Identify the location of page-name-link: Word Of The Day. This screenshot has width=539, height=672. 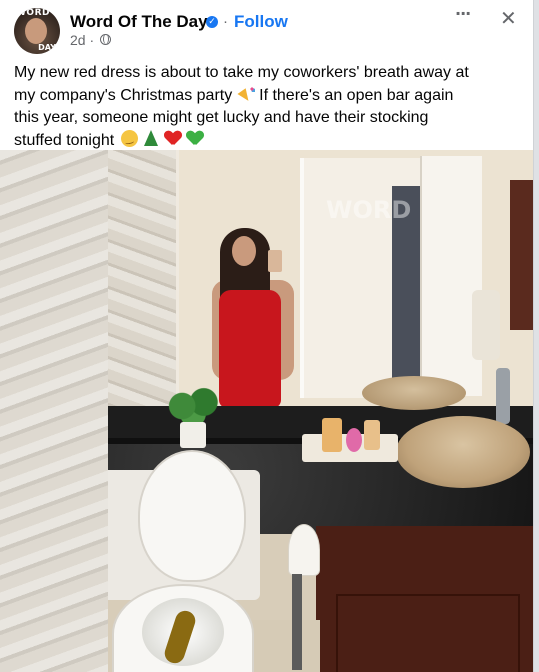
(139, 22).